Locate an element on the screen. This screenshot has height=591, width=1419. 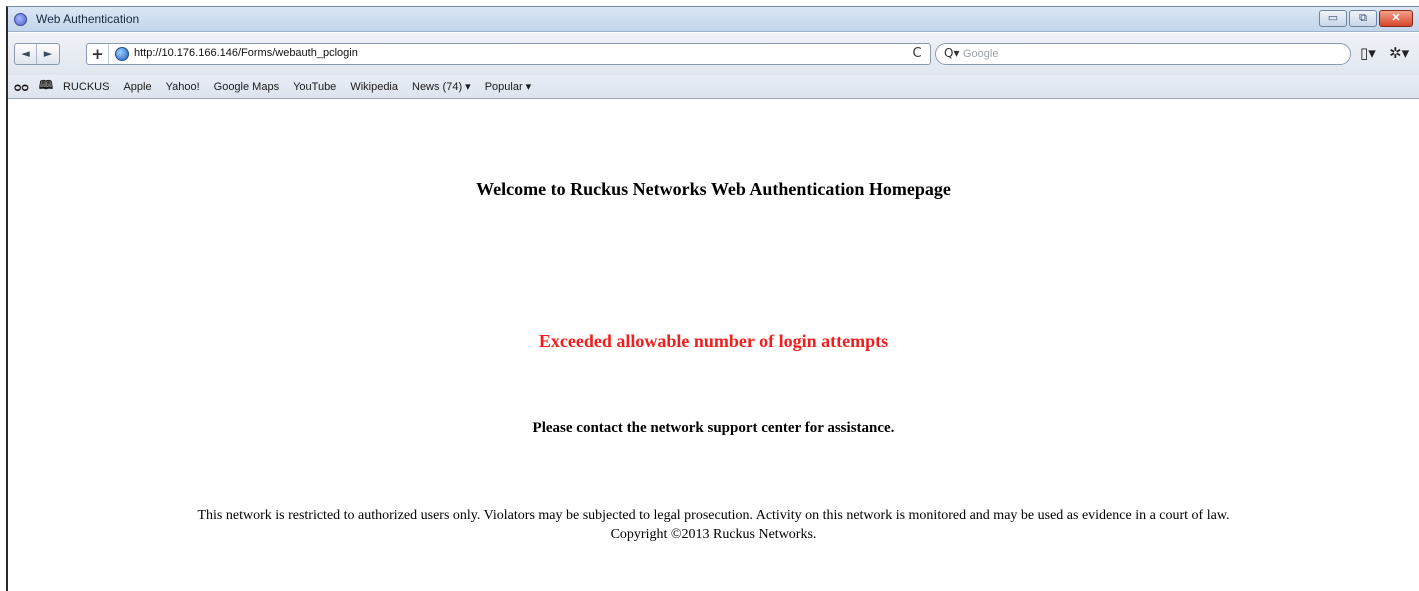
bookmark-apple: Apple is located at coordinates (137, 87).